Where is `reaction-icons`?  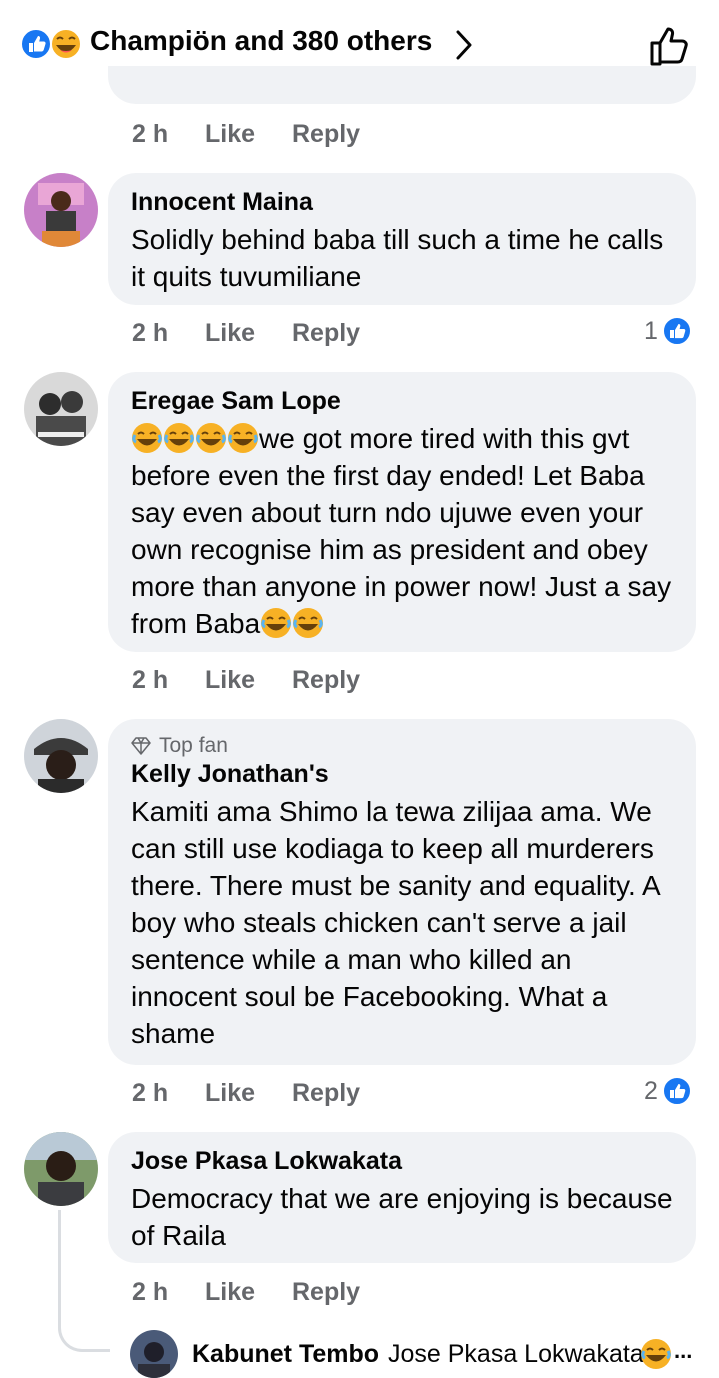
reaction-icons is located at coordinates (51, 44).